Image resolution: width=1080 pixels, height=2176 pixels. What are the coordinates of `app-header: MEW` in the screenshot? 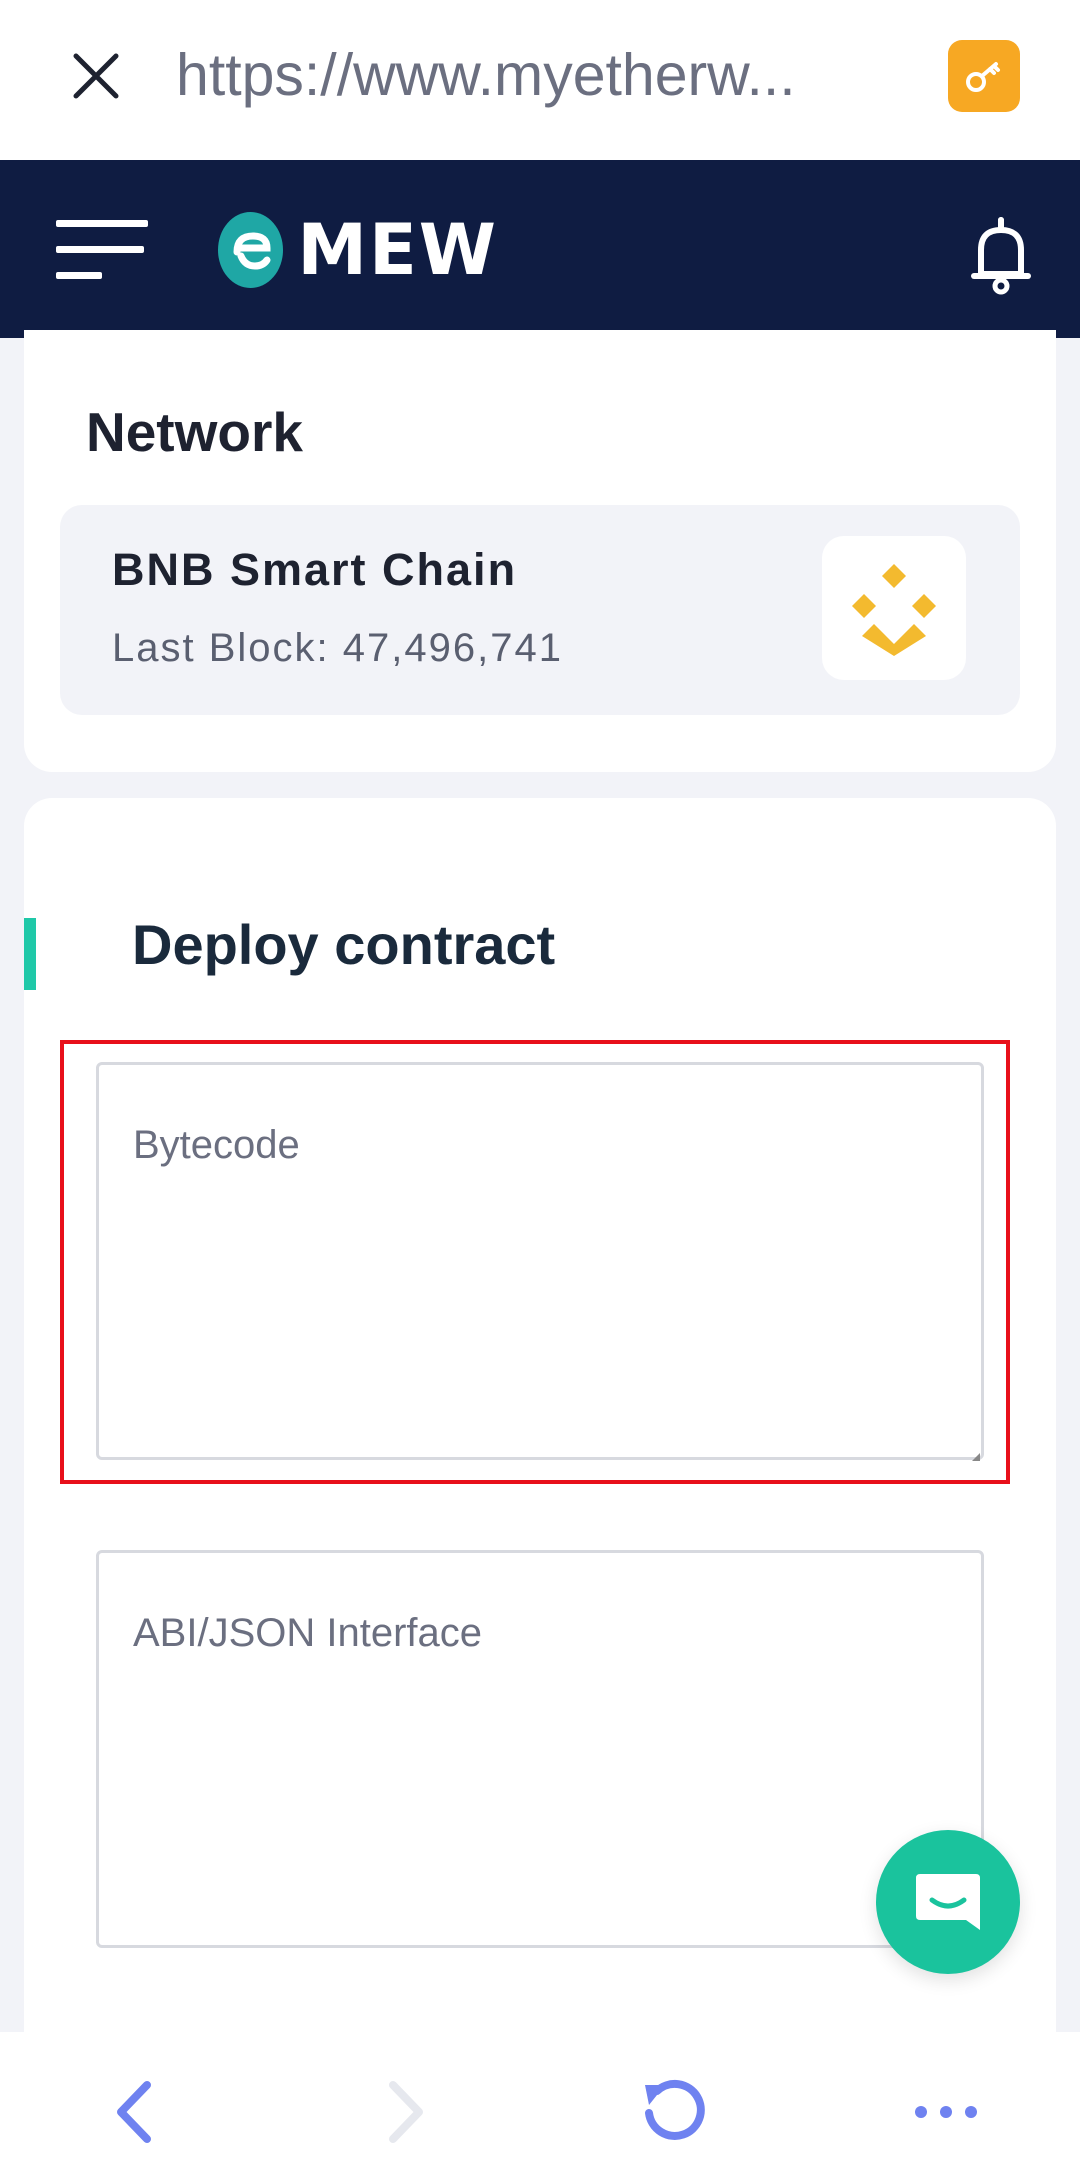 It's located at (540, 249).